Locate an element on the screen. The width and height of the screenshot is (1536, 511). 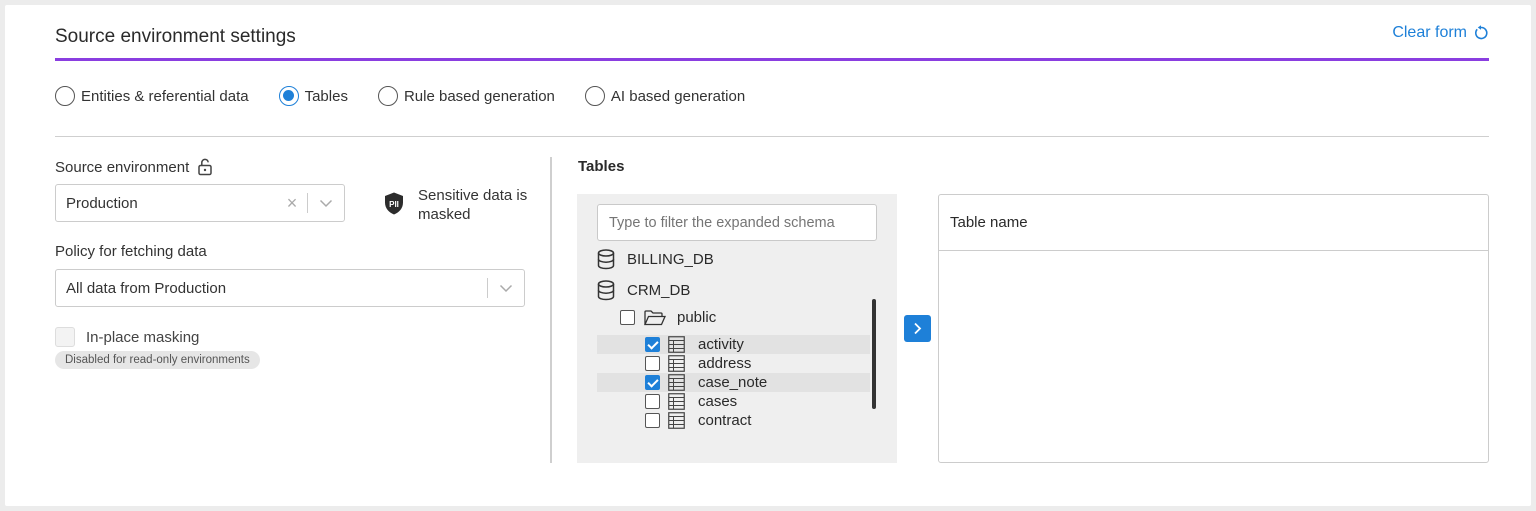
schema-tree: BILLING_DB CRM_DB public activity addr is located at coordinates (737, 328).